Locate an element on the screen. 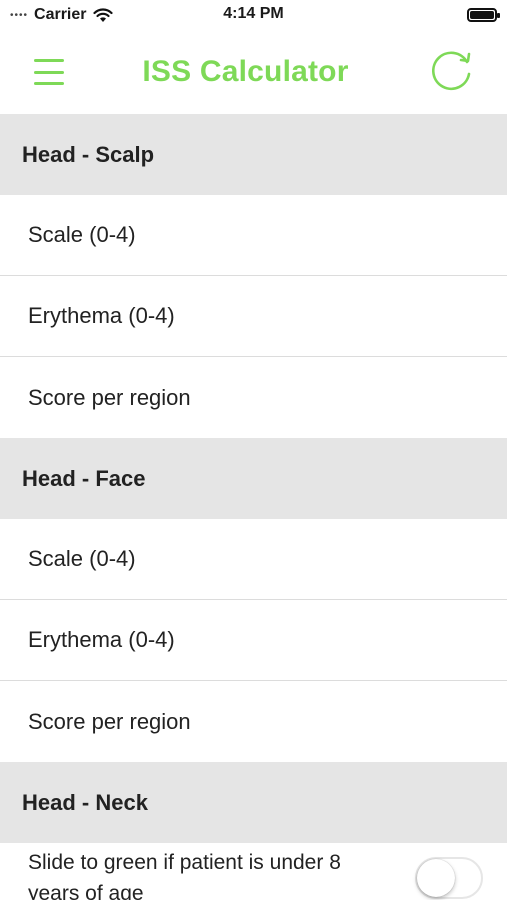  hamburger-menu-icon is located at coordinates (49, 72).